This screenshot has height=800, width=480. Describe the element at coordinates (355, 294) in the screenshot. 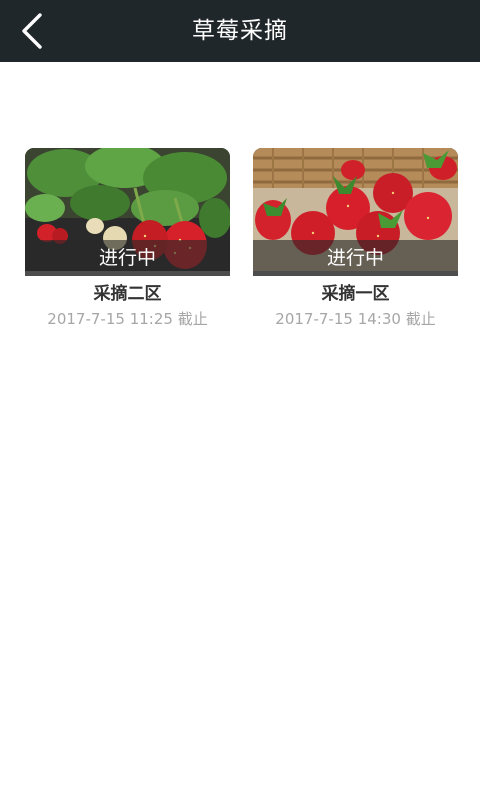

I see `card-title: 采摘一区` at that location.